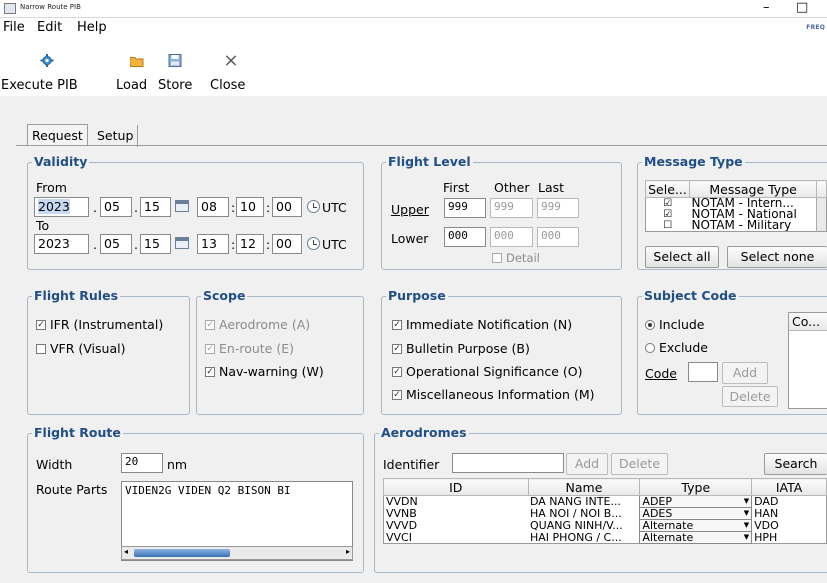 The width and height of the screenshot is (827, 583). Describe the element at coordinates (14, 27) in the screenshot. I see `menu-file: File` at that location.